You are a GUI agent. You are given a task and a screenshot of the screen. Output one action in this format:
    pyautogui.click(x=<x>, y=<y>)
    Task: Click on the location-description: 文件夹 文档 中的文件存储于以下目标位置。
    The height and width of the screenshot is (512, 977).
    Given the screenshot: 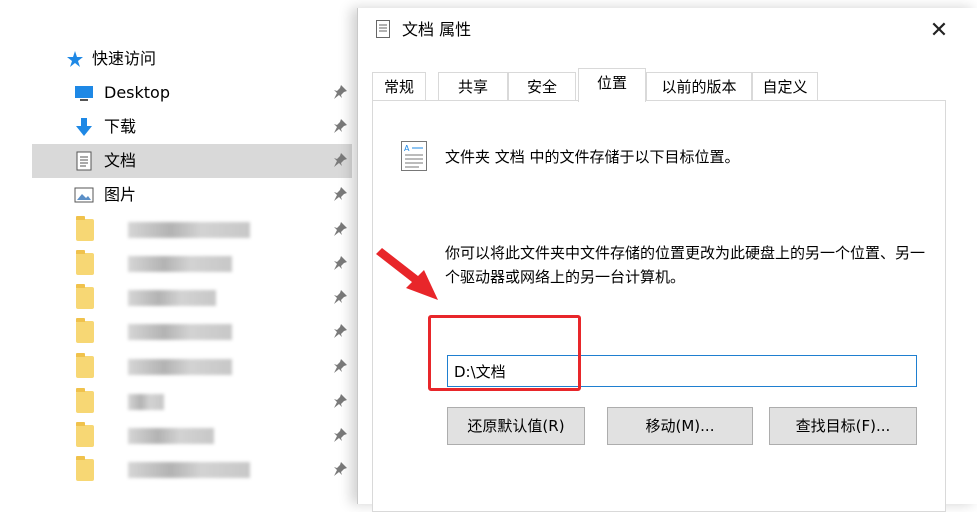 What is the action you would take?
    pyautogui.click(x=592, y=157)
    